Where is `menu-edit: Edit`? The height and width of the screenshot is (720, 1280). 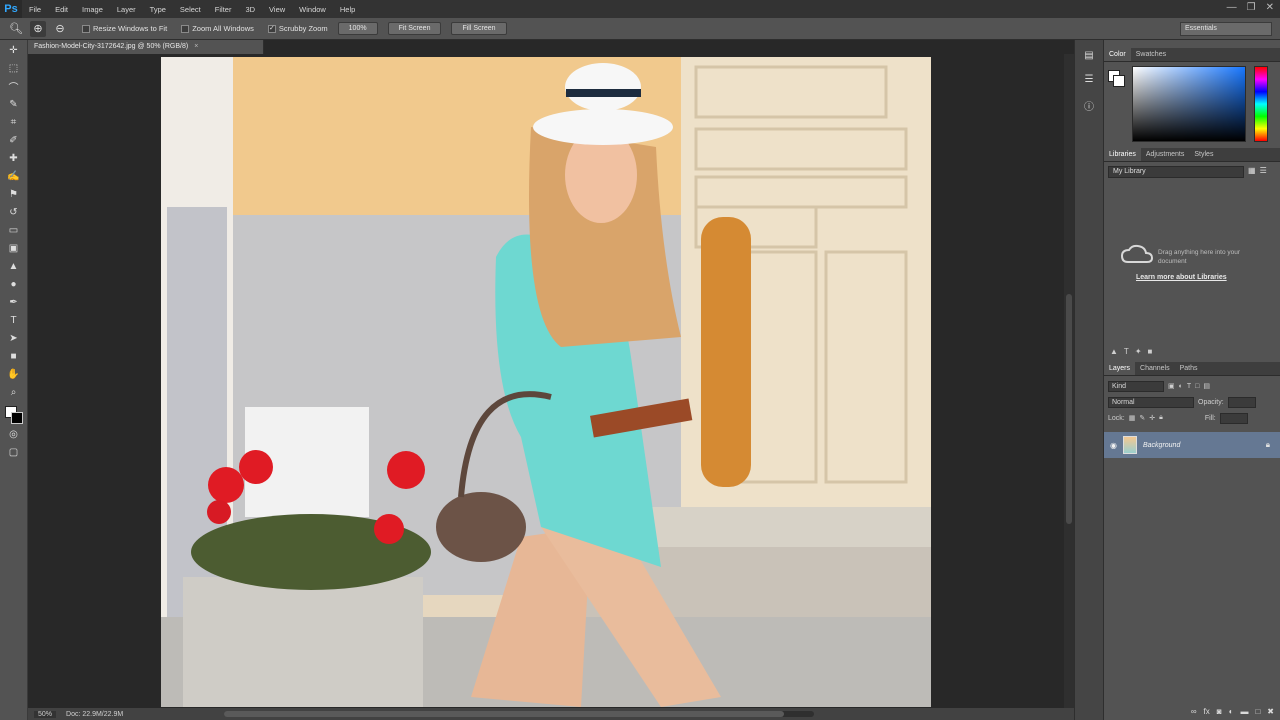
menu-edit: Edit is located at coordinates (61, 9).